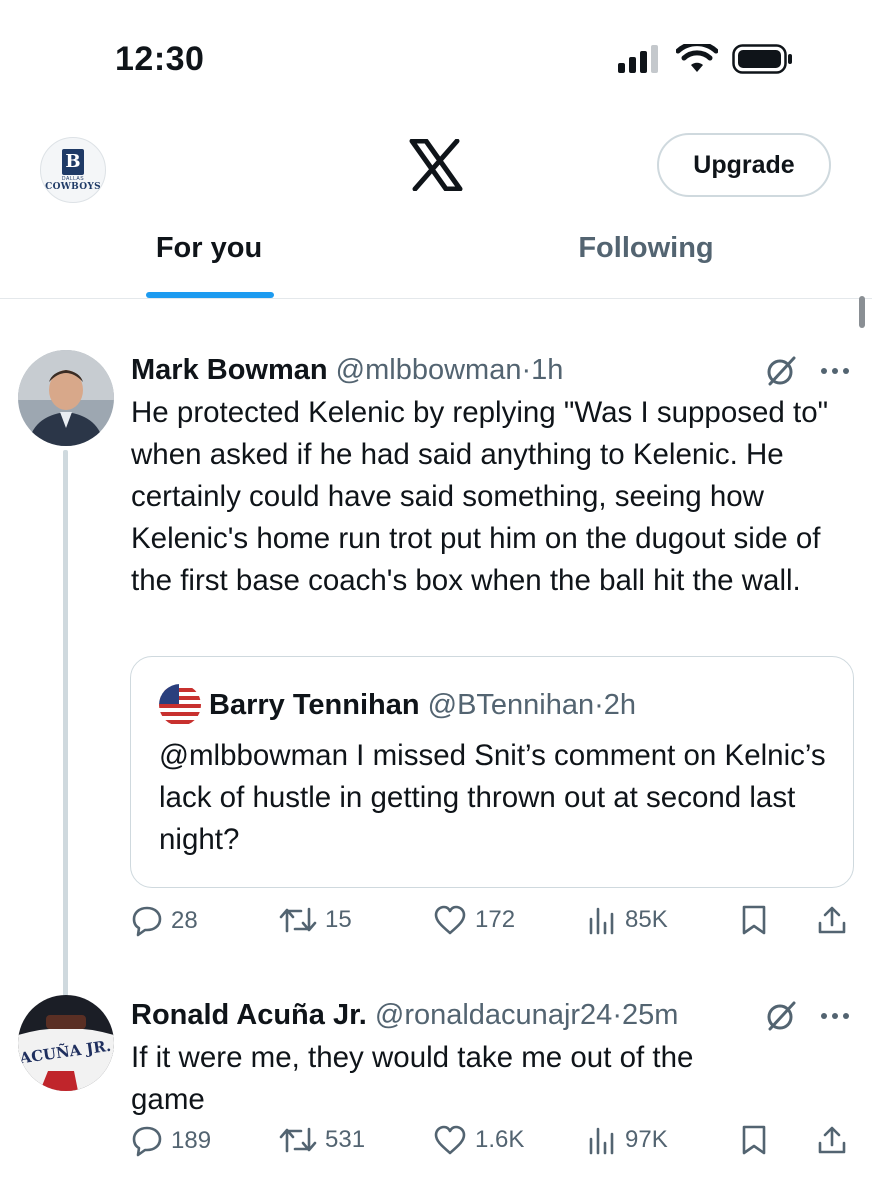 The image size is (872, 1200). I want to click on tweet-header: Mark Bowman @mlbbowman·1h, so click(347, 370).